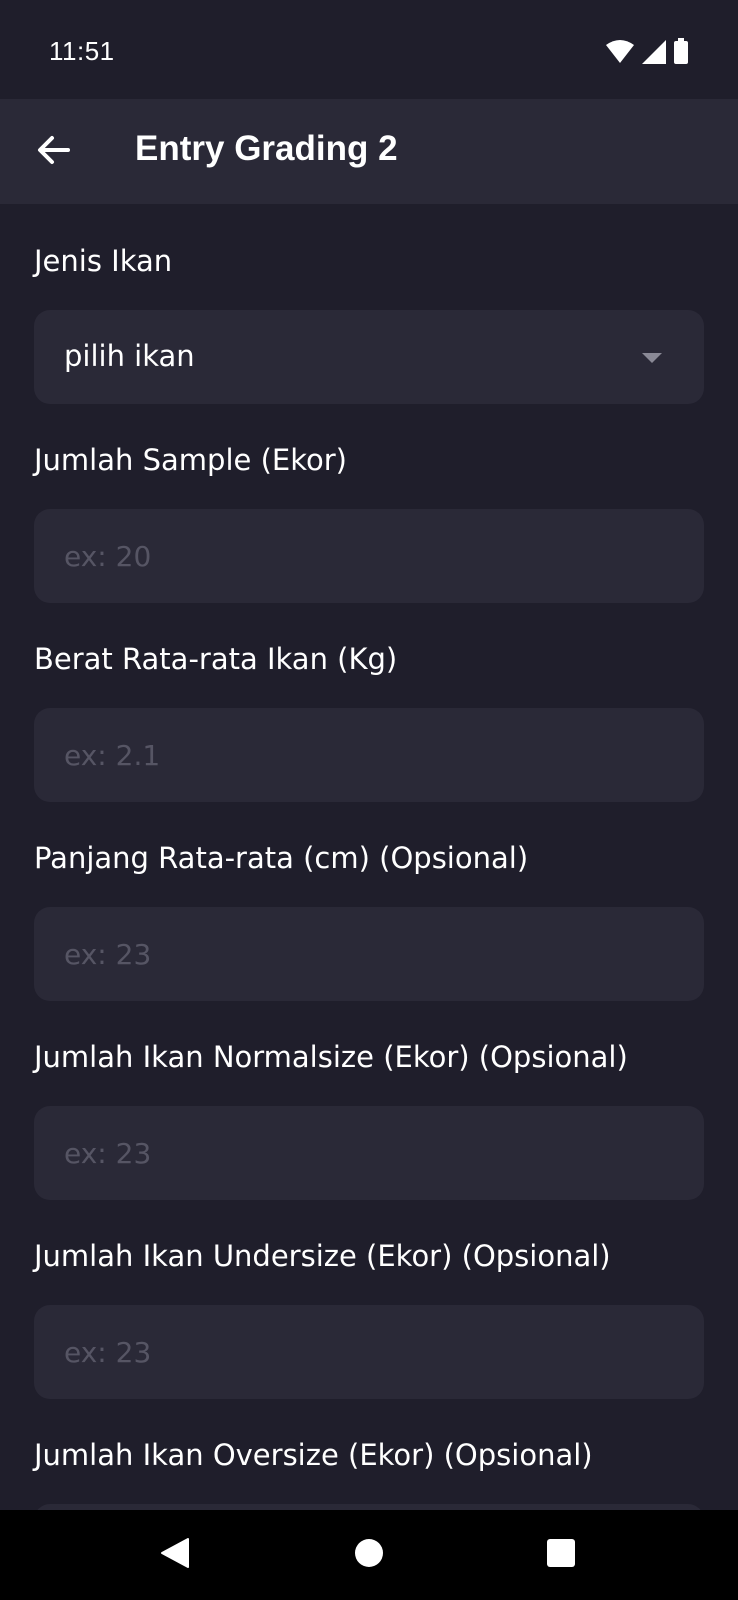 The width and height of the screenshot is (738, 1600). Describe the element at coordinates (266, 148) in the screenshot. I see `page-title: Entry Grading 2` at that location.